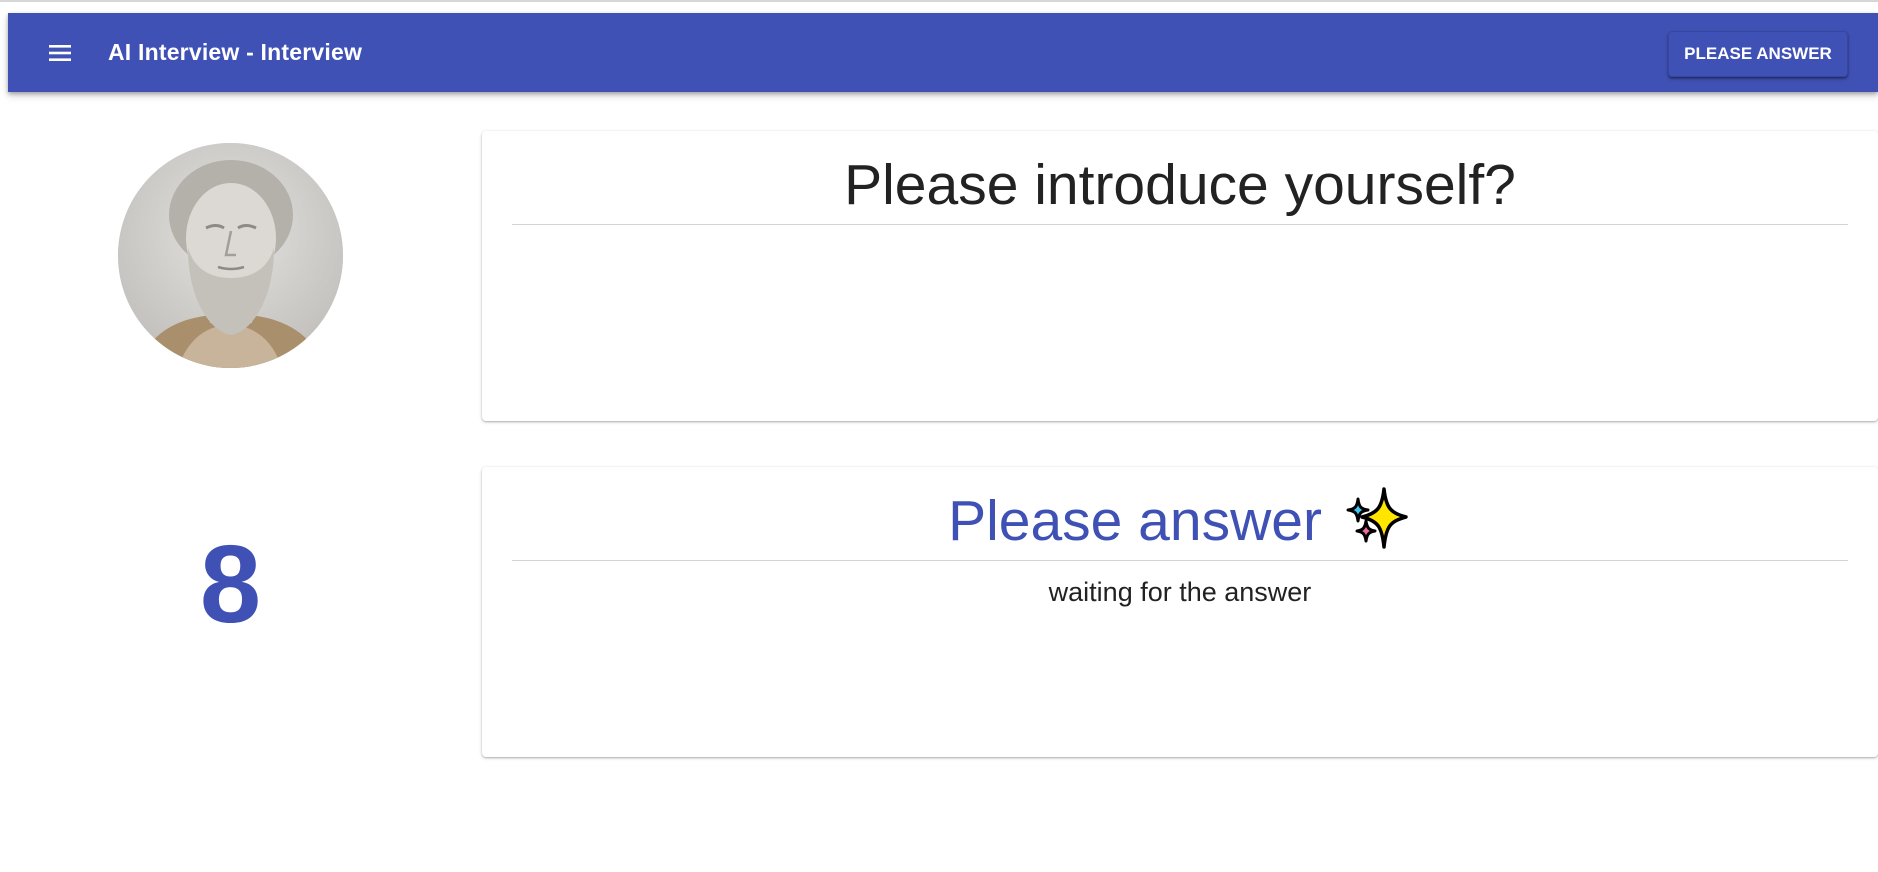 The height and width of the screenshot is (872, 1878). I want to click on hamburger-menu-icon, so click(60, 53).